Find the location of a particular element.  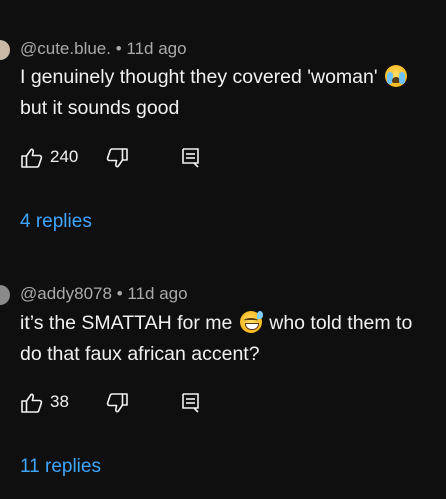

like-count: 38 is located at coordinates (59, 401).